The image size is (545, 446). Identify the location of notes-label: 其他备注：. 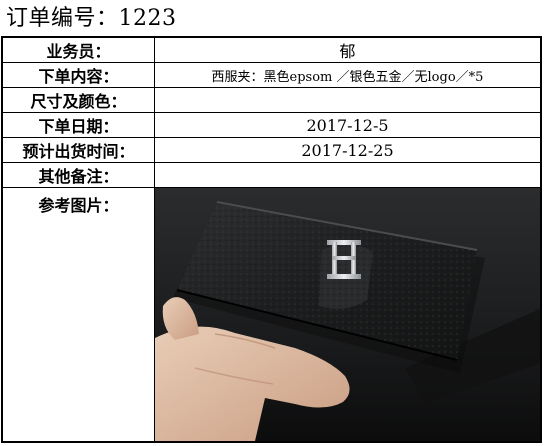
(79, 175).